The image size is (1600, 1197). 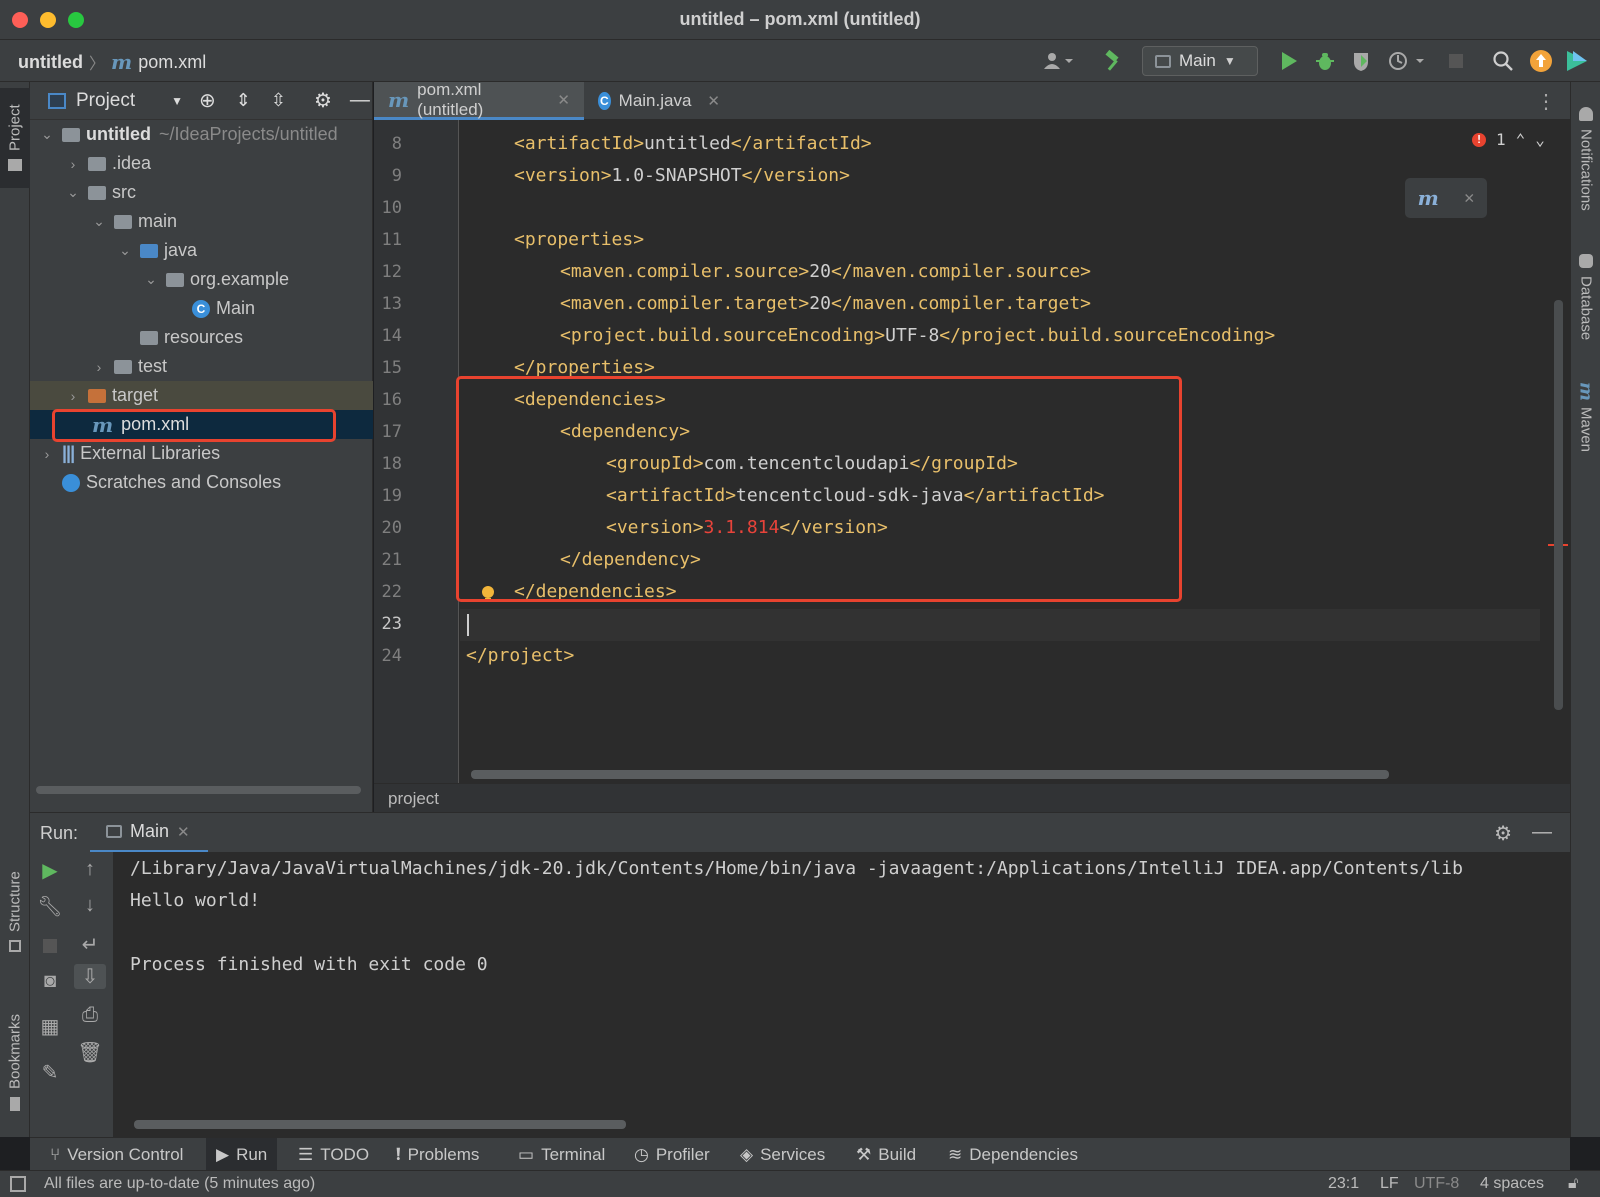 I want to click on expand-all-icon: ⇕, so click(x=243, y=100).